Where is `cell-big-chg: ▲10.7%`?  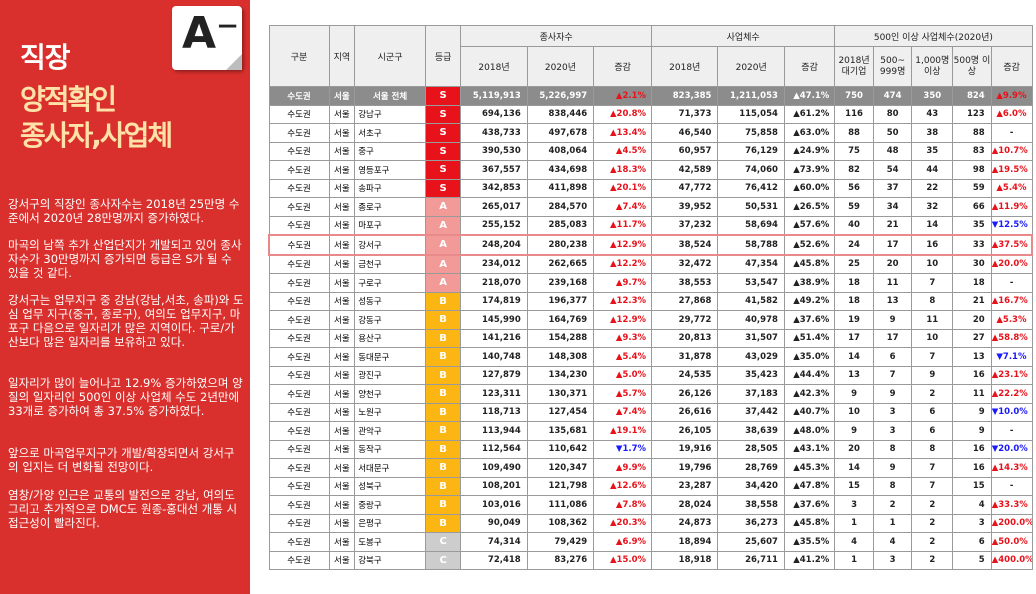 cell-big-chg: ▲10.7% is located at coordinates (1011, 151).